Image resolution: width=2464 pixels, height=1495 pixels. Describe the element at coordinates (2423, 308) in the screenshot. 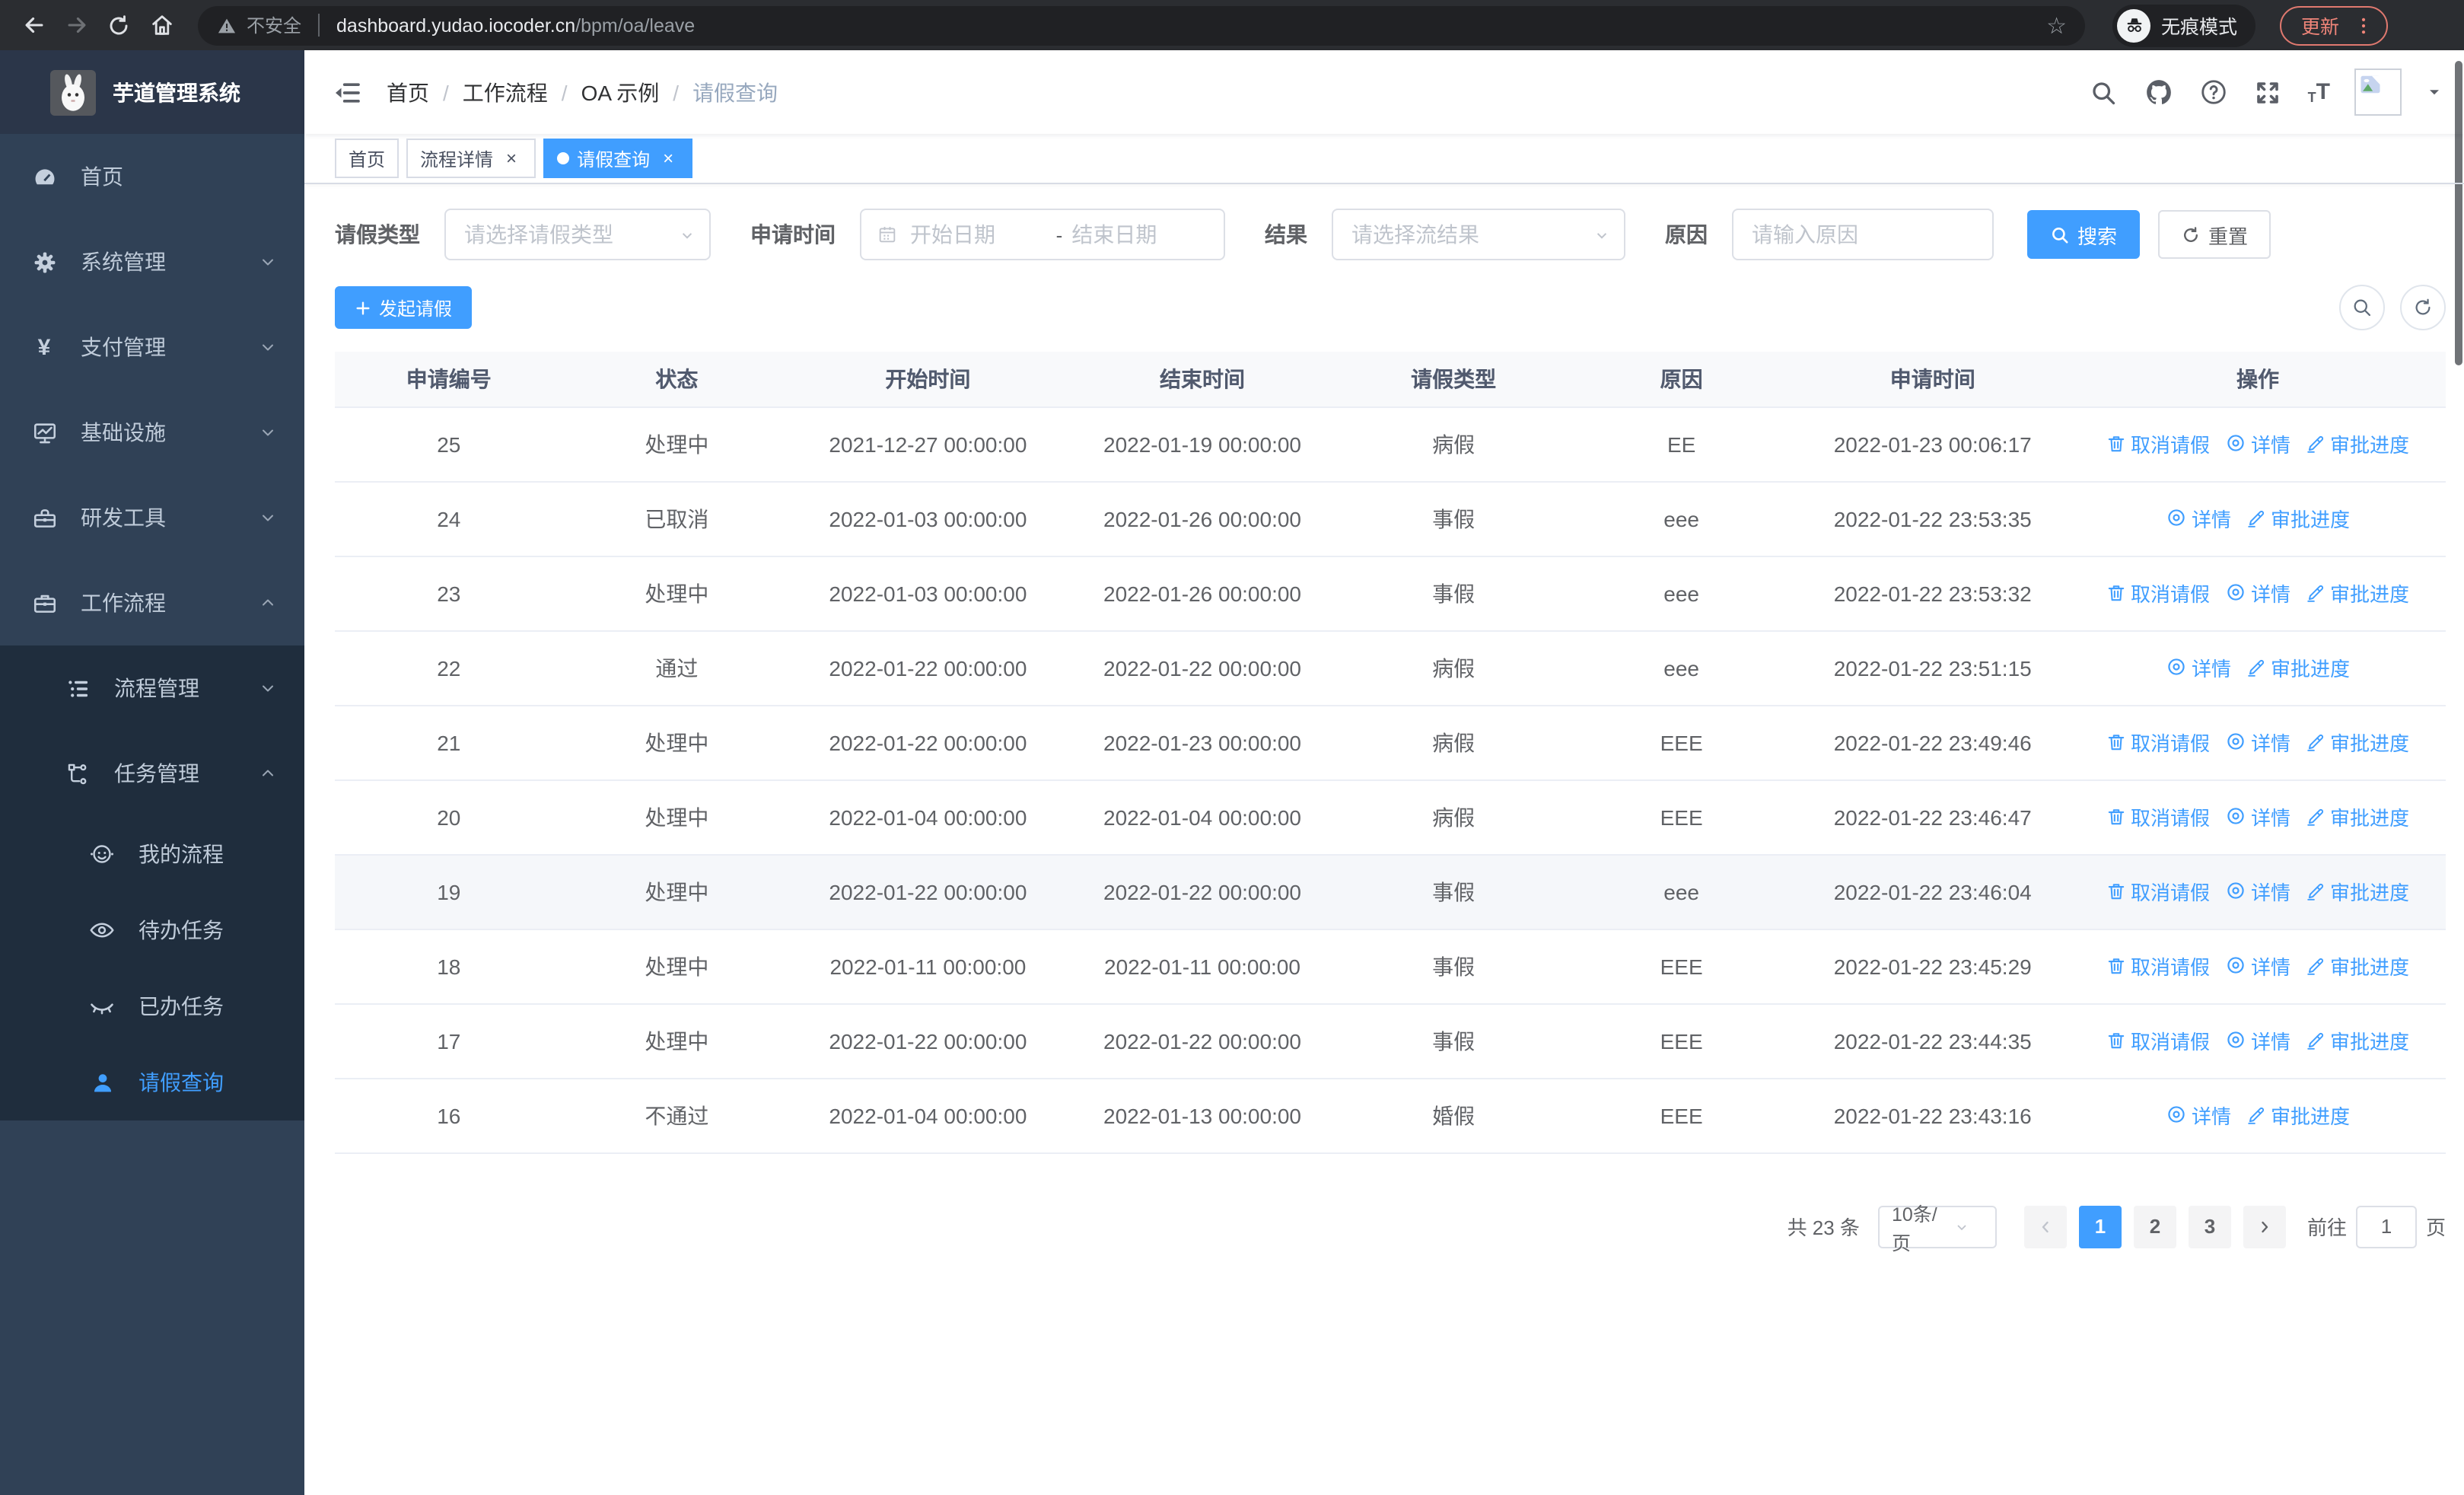

I see `refresh-button` at that location.